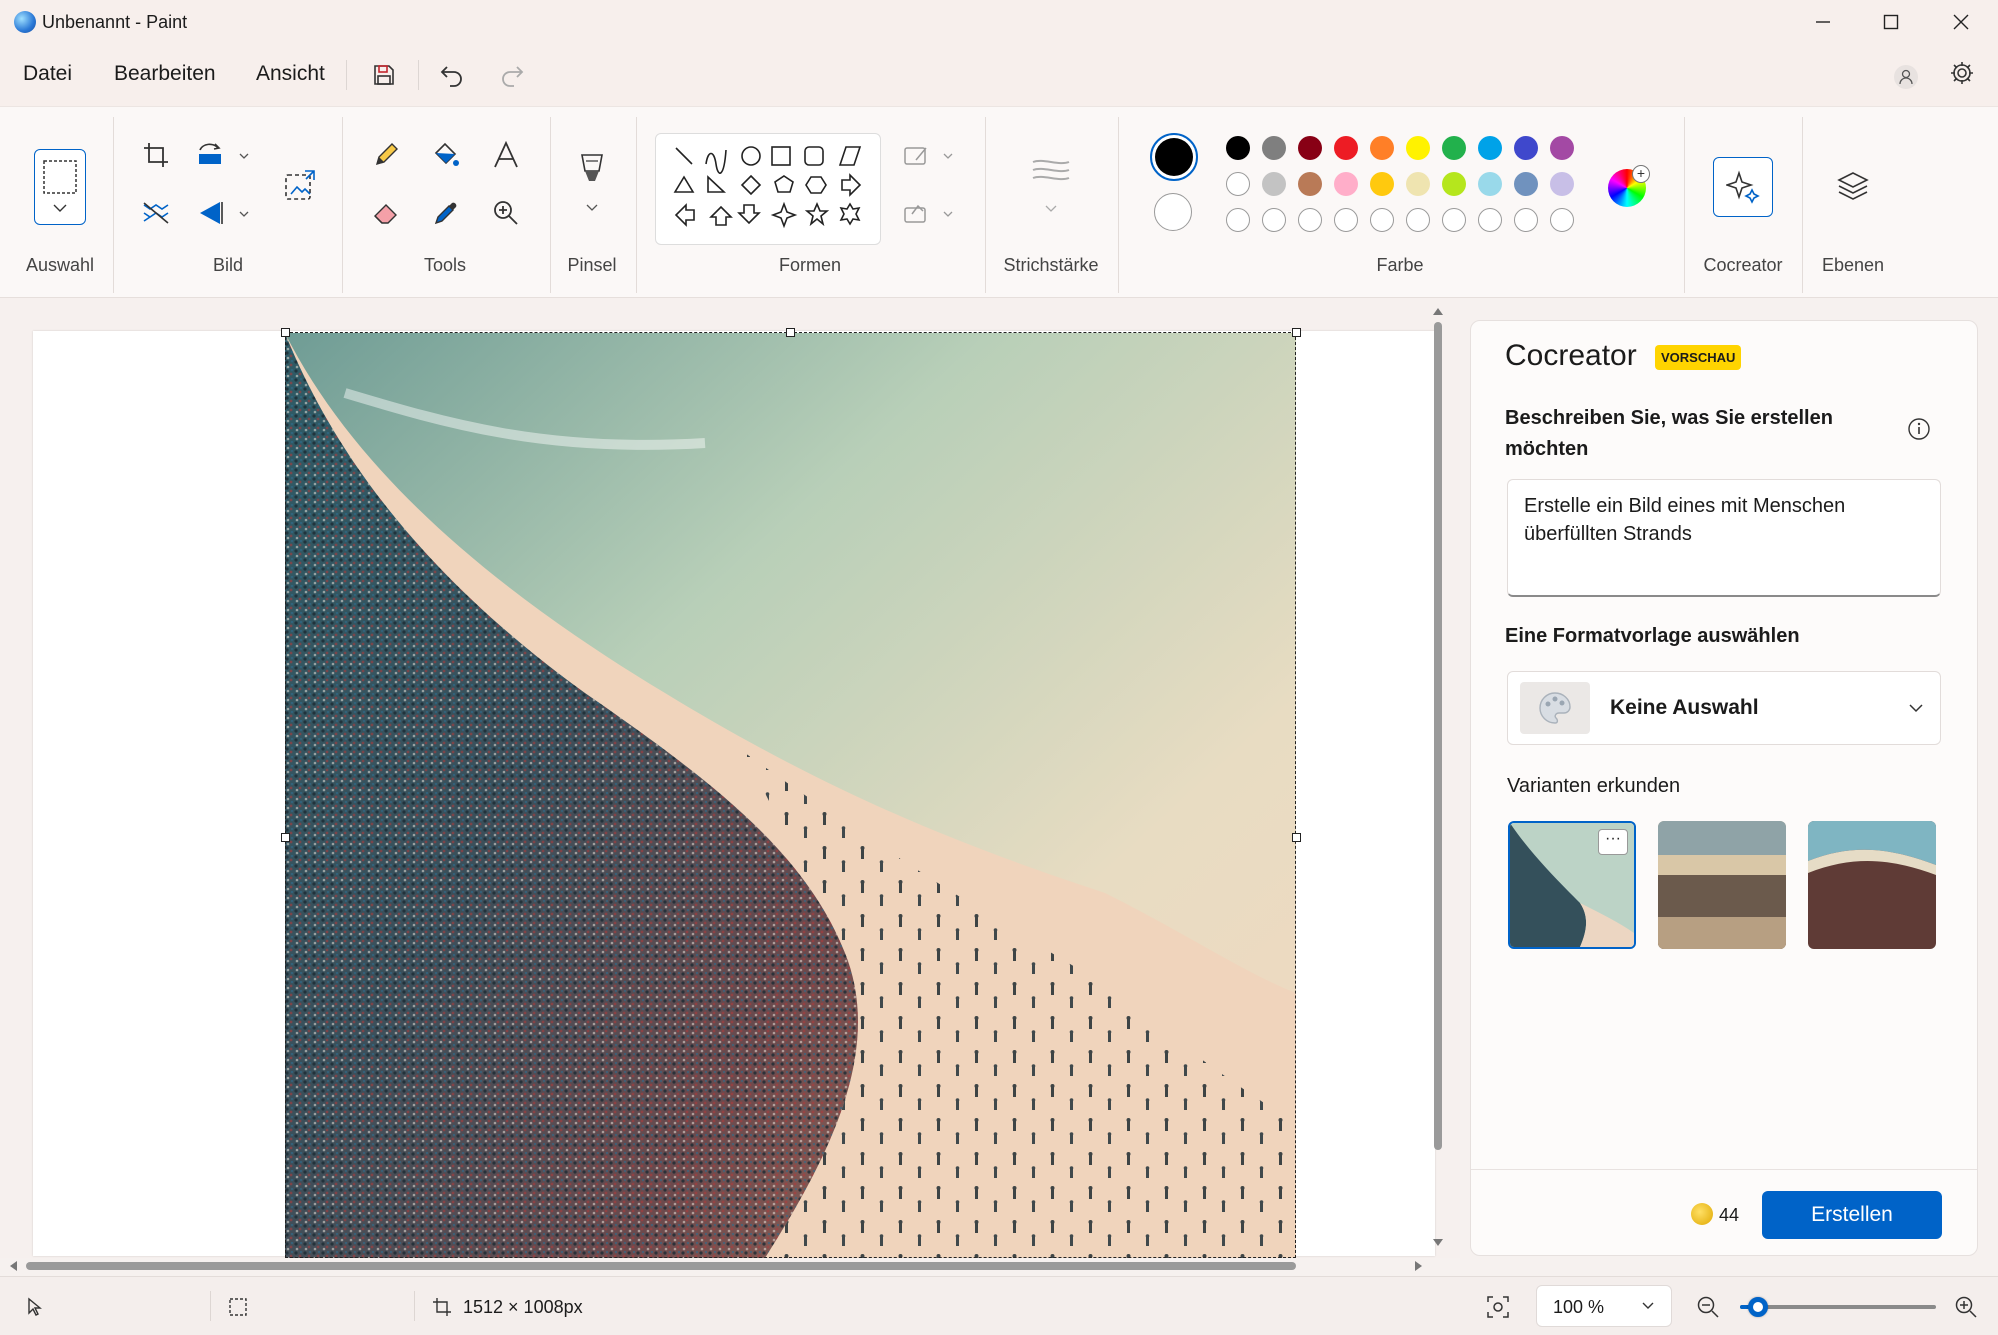  What do you see at coordinates (721, 215) in the screenshot?
I see `up-arrow-shape-icon` at bounding box center [721, 215].